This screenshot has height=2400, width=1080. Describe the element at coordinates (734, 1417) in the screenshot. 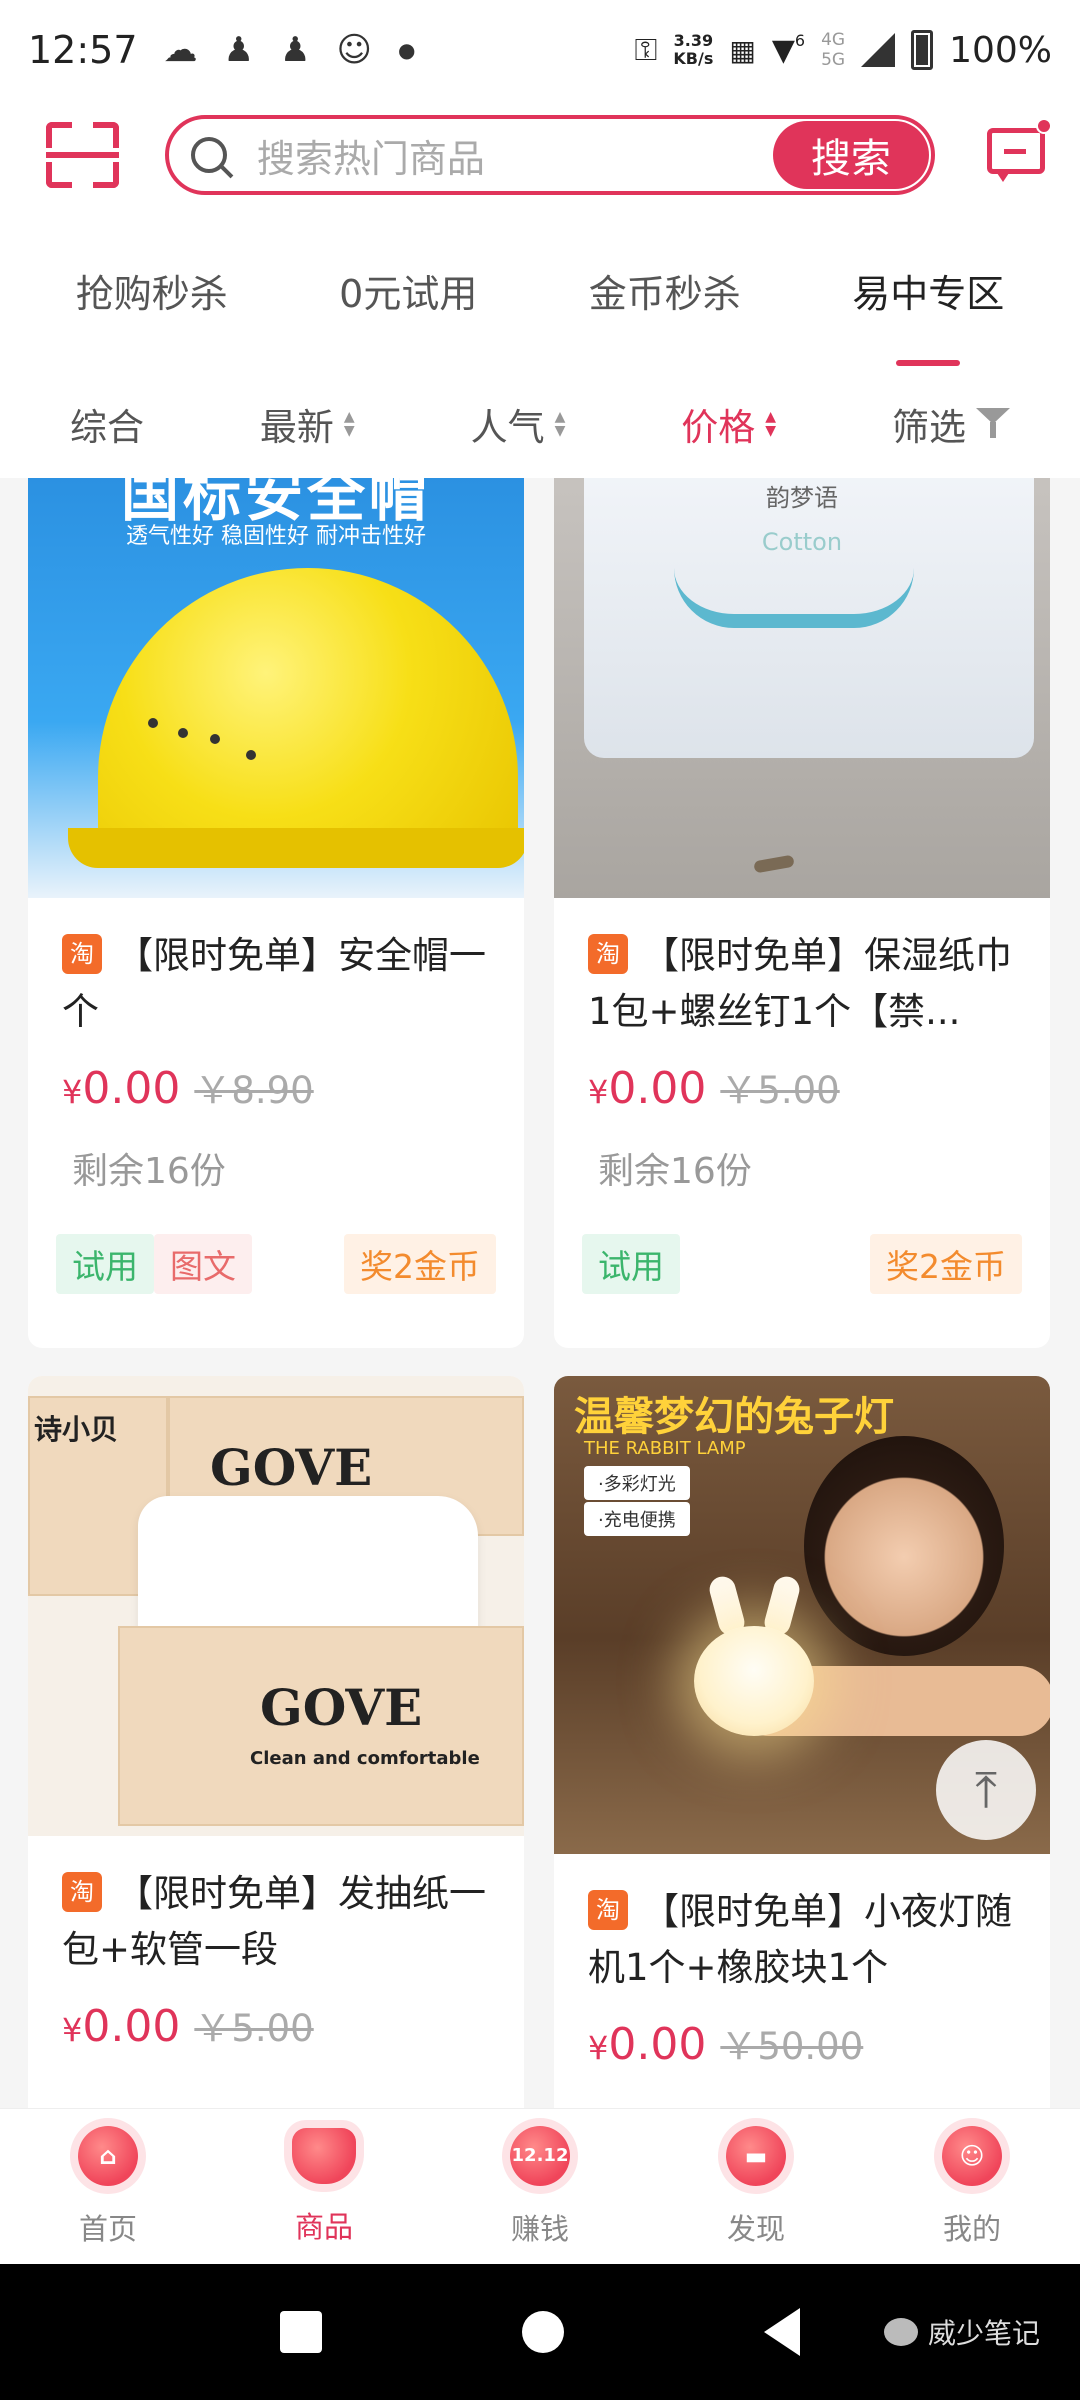

I see `product-image-headline: 温馨梦幻的兔子灯` at that location.